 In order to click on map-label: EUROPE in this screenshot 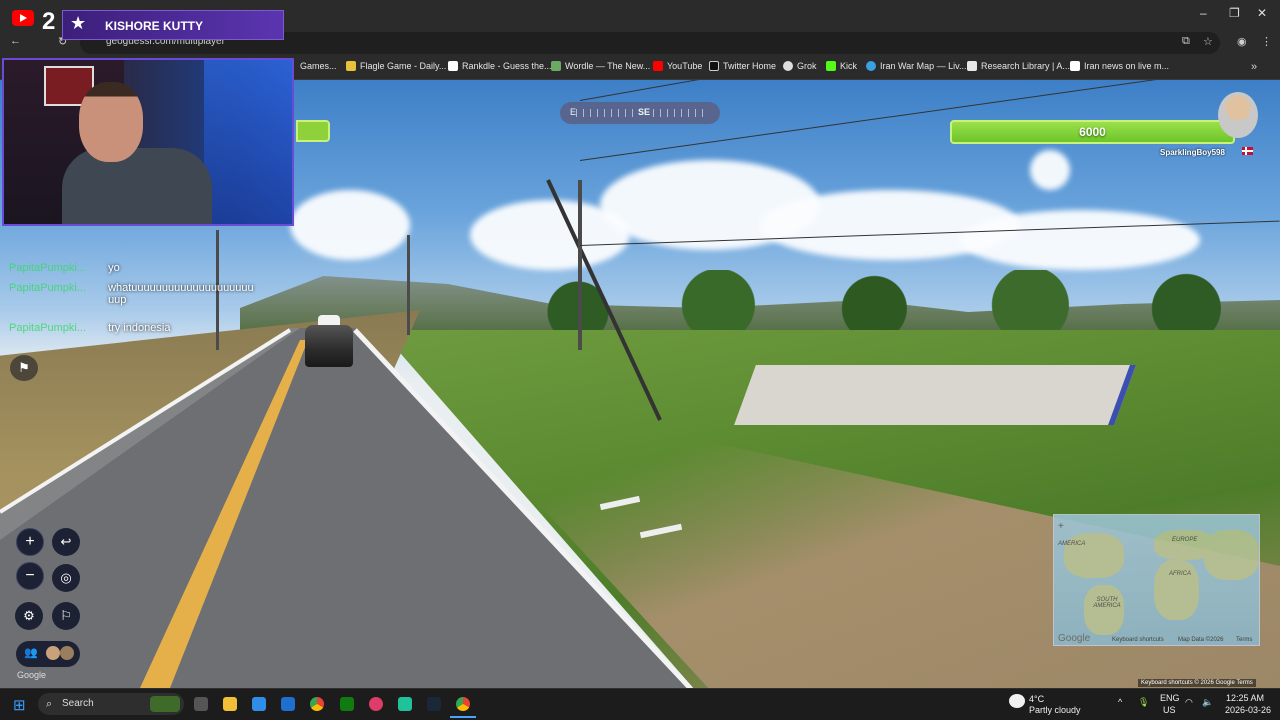, I will do `click(1185, 540)`.